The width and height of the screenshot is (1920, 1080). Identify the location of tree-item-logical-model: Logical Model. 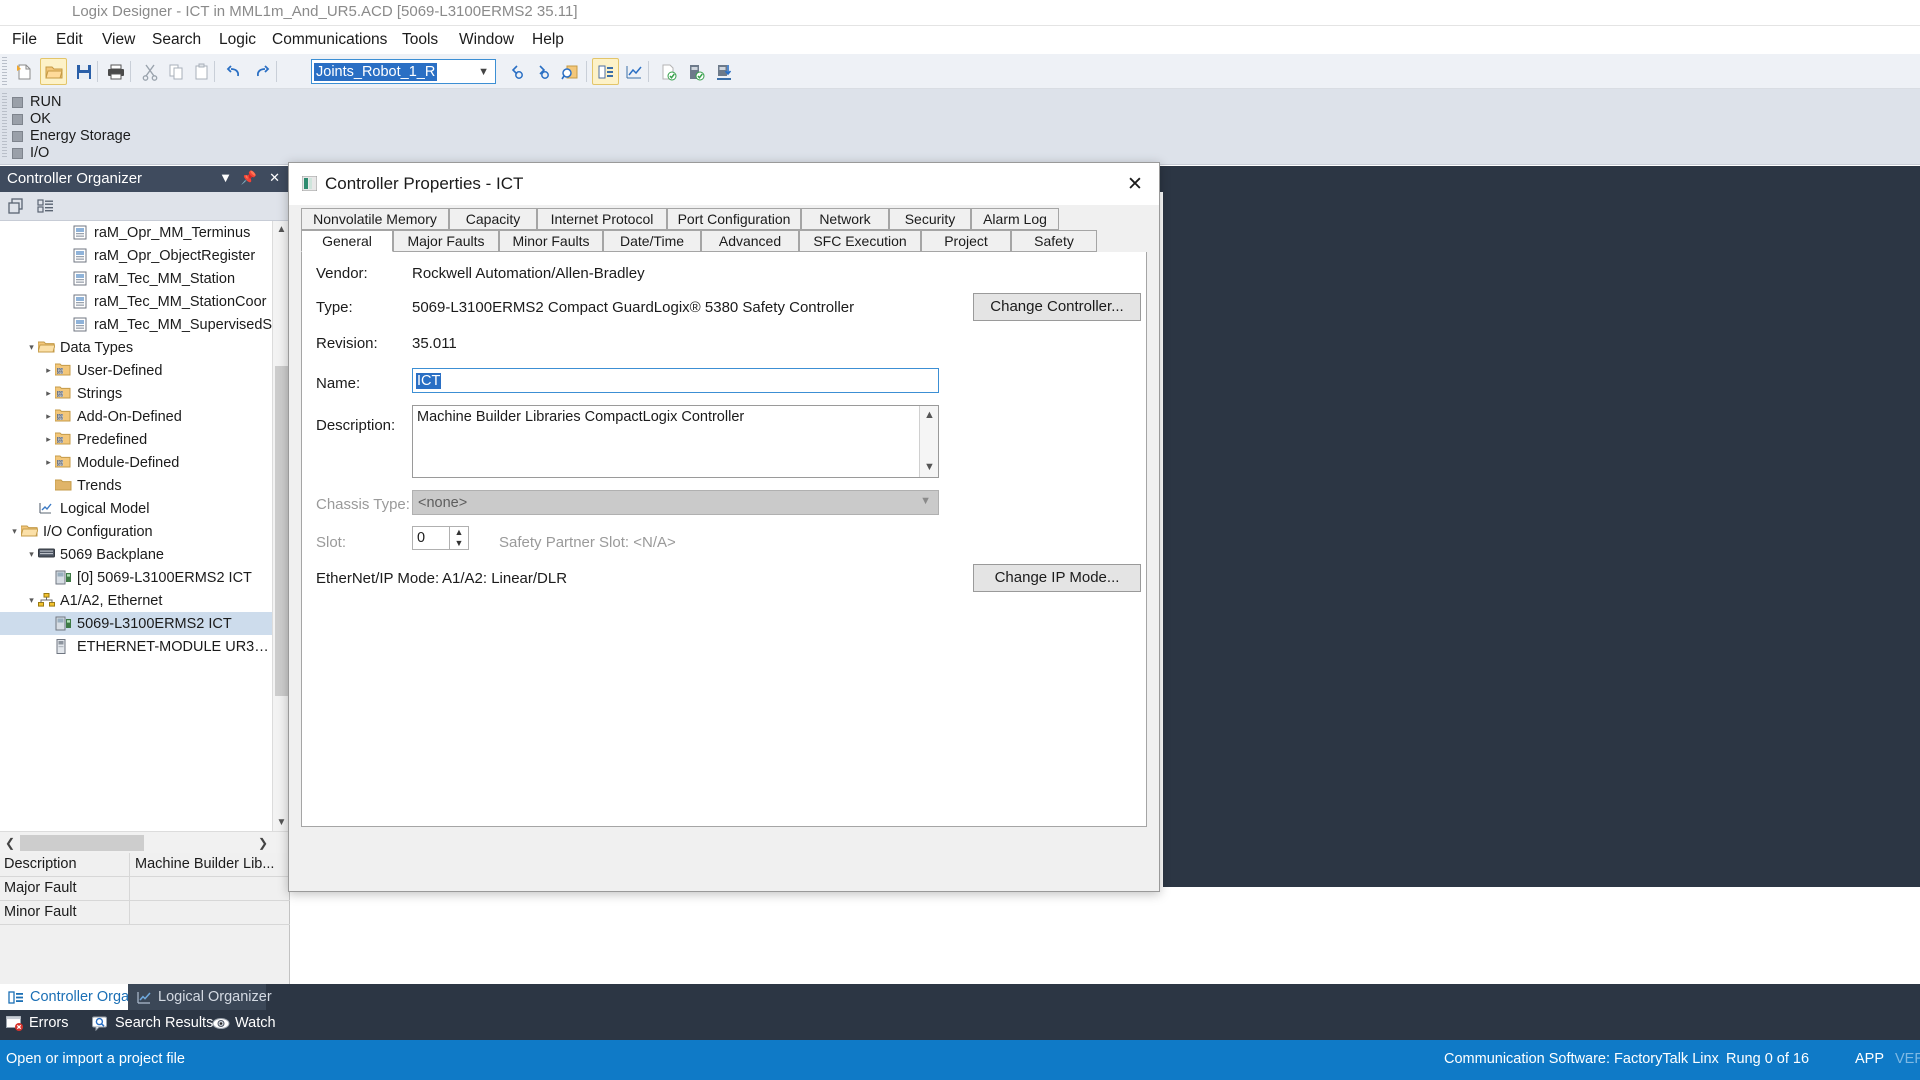
(145, 508).